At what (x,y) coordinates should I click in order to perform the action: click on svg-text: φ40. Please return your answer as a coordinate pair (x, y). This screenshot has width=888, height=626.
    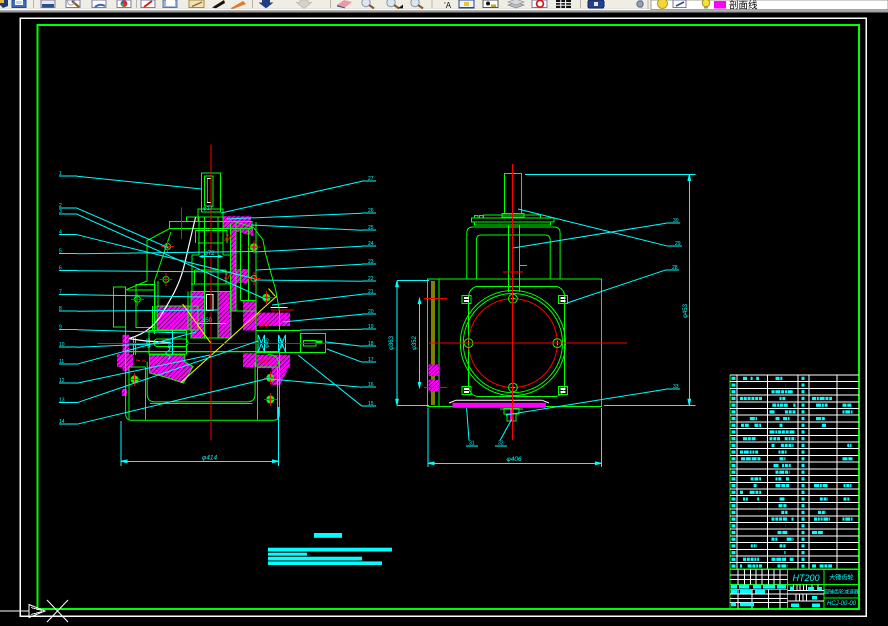
    Looking at the image, I should click on (282, 343).